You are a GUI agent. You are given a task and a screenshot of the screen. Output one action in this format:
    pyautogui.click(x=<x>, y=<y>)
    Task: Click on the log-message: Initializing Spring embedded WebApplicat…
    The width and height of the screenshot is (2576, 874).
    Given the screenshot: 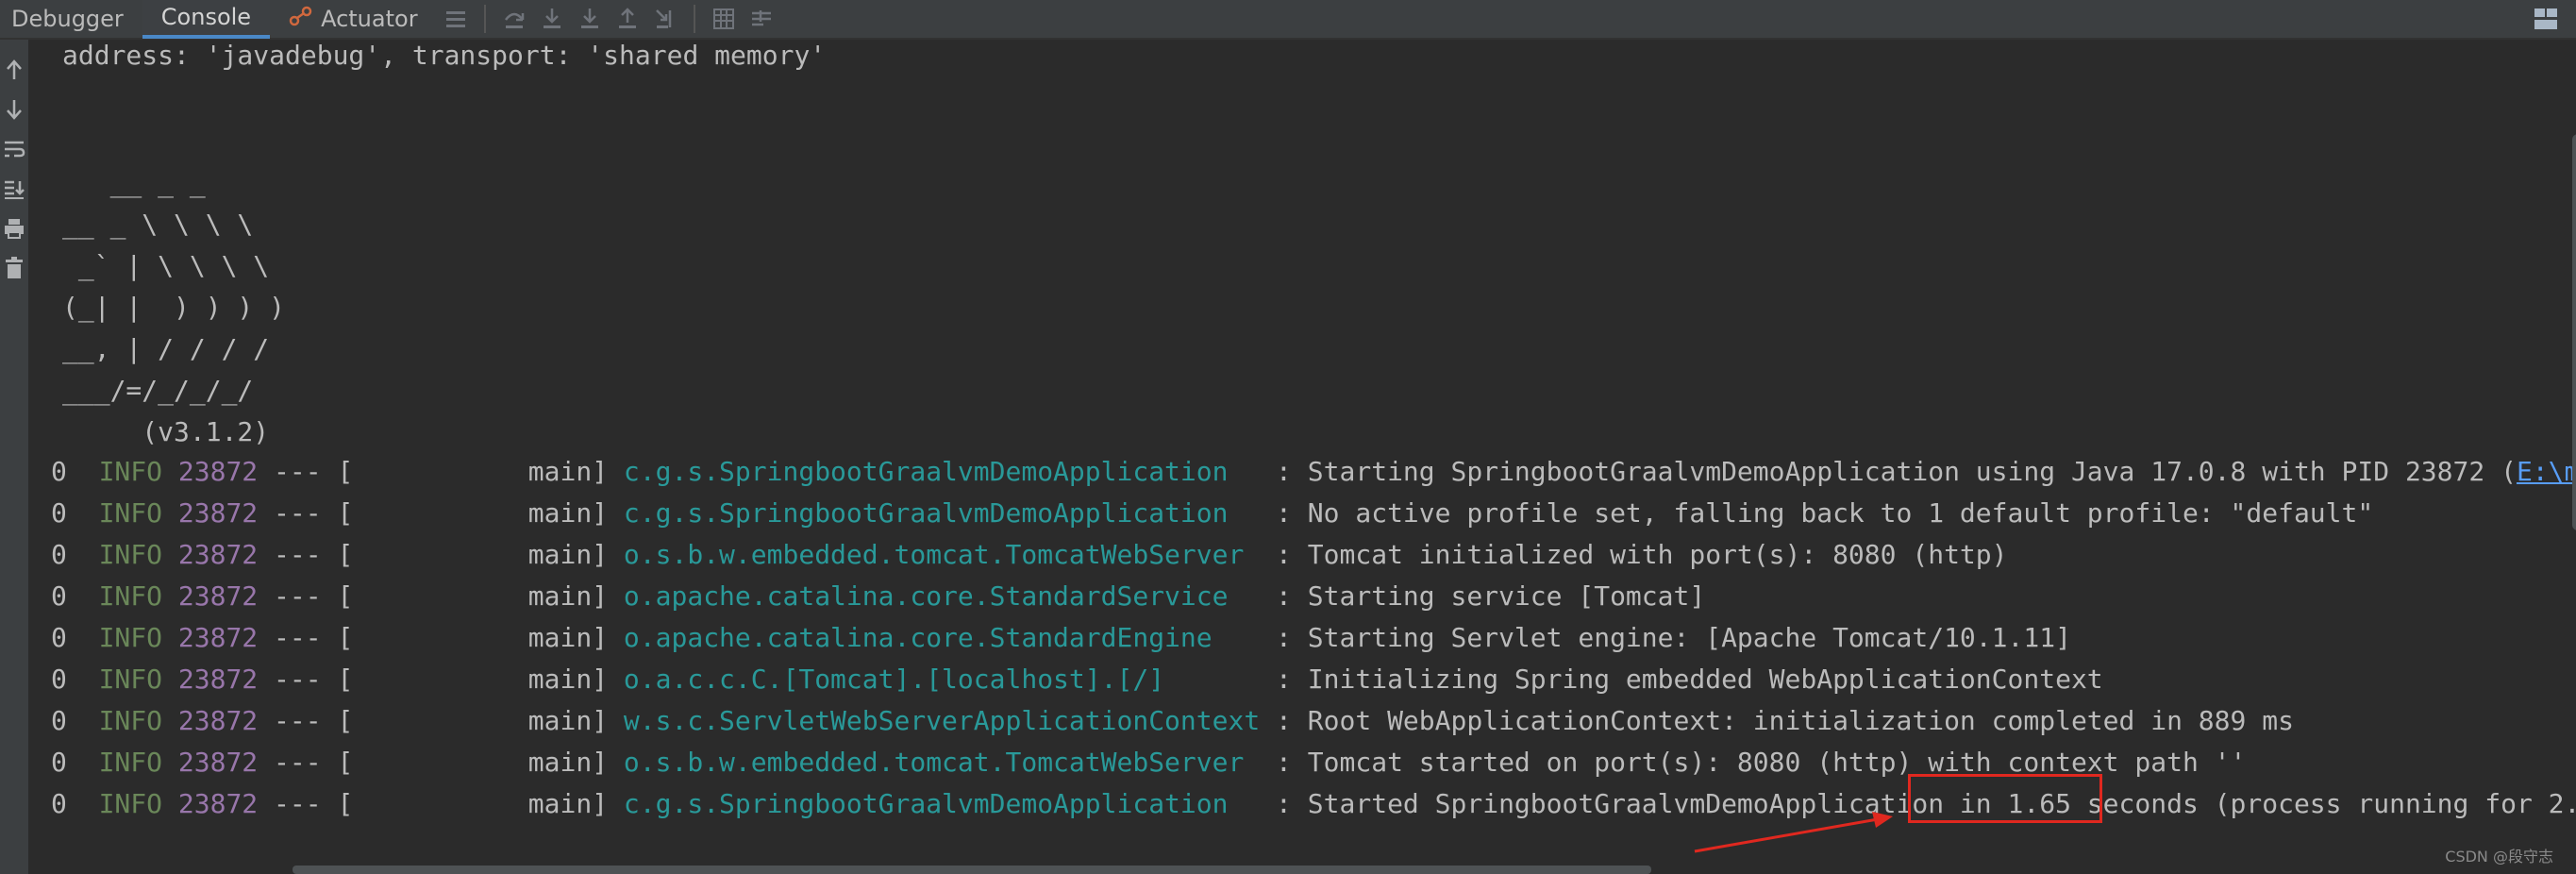 What is the action you would take?
    pyautogui.click(x=1705, y=679)
    